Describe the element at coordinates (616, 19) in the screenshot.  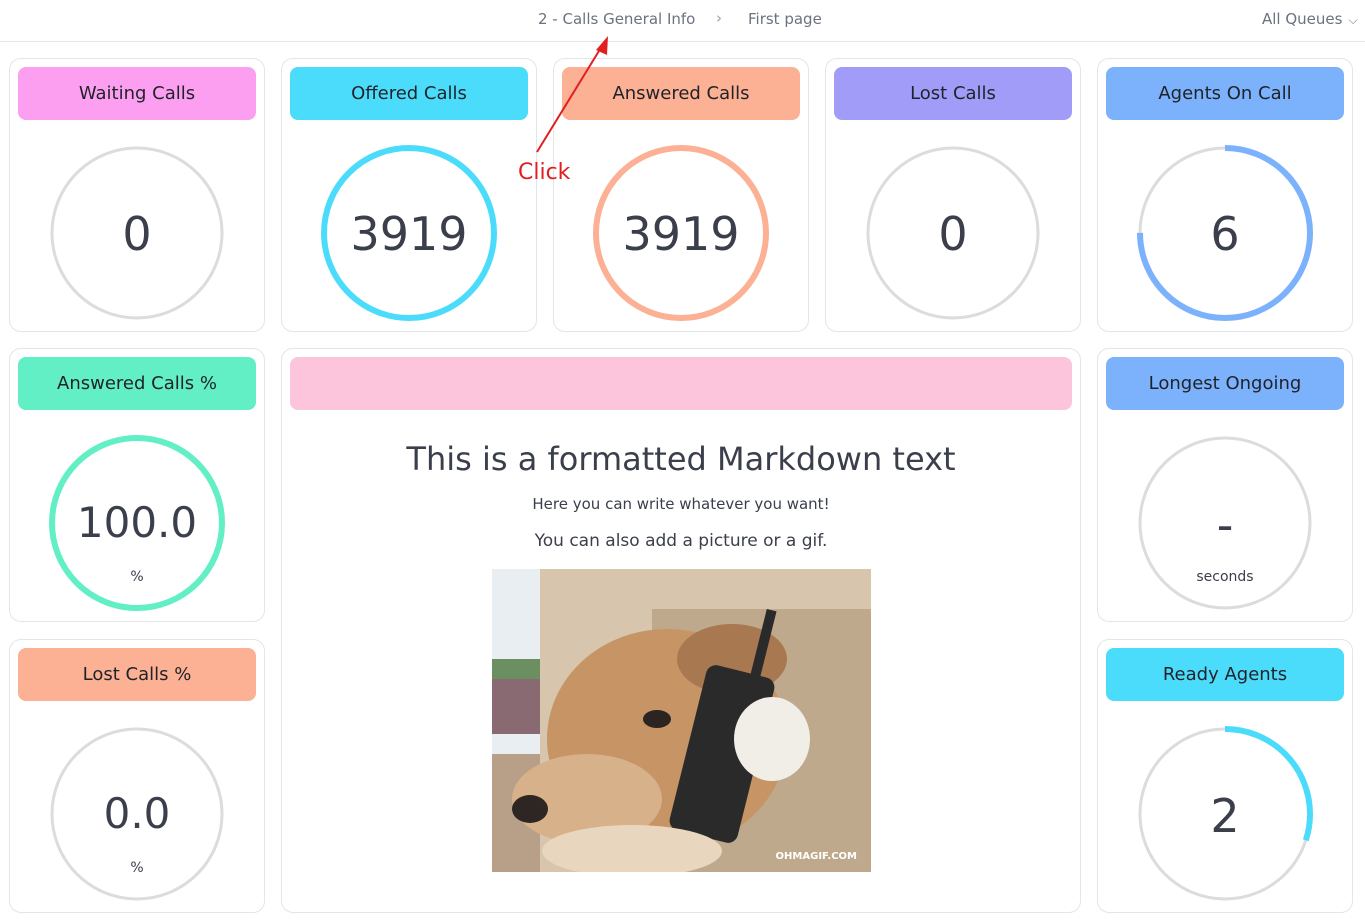
I see `breadcrumb-dashboard: 2 - Calls General Info` at that location.